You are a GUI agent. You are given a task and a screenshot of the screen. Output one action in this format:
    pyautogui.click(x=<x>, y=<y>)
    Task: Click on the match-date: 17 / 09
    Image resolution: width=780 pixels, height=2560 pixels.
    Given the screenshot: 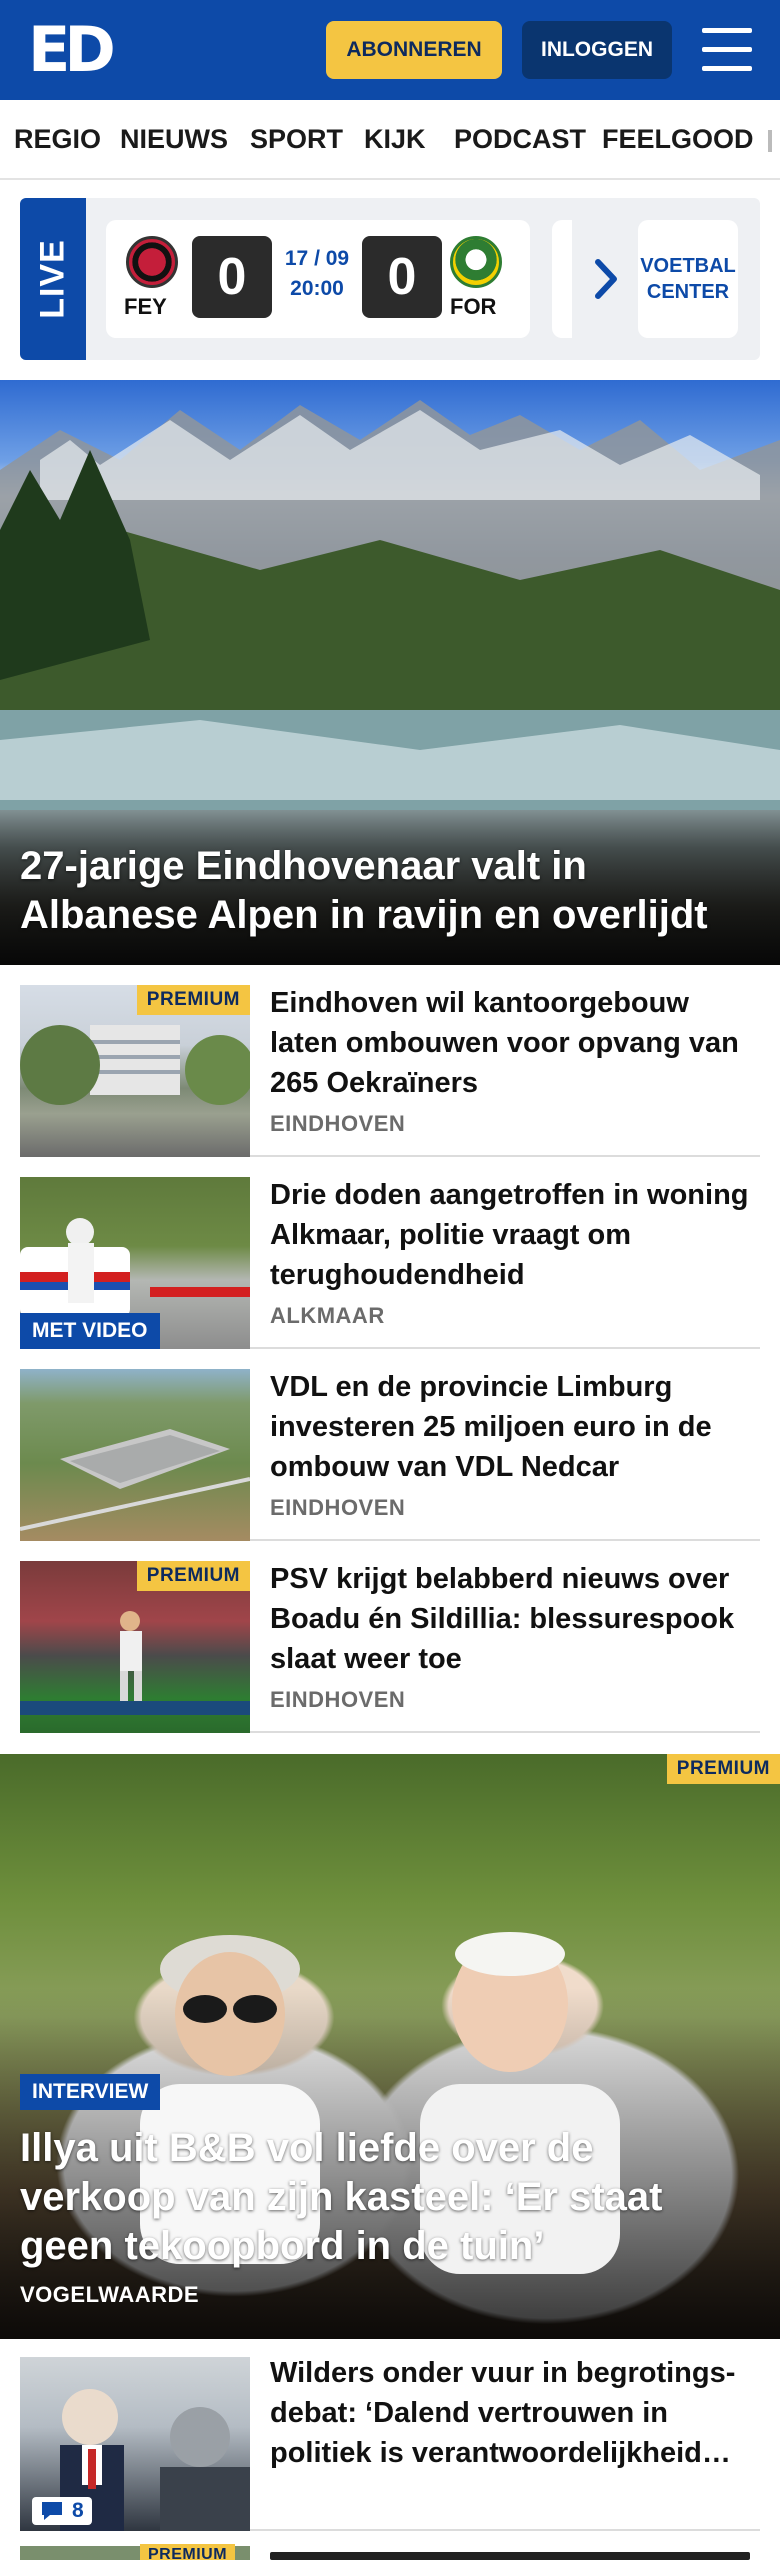 What is the action you would take?
    pyautogui.click(x=317, y=258)
    